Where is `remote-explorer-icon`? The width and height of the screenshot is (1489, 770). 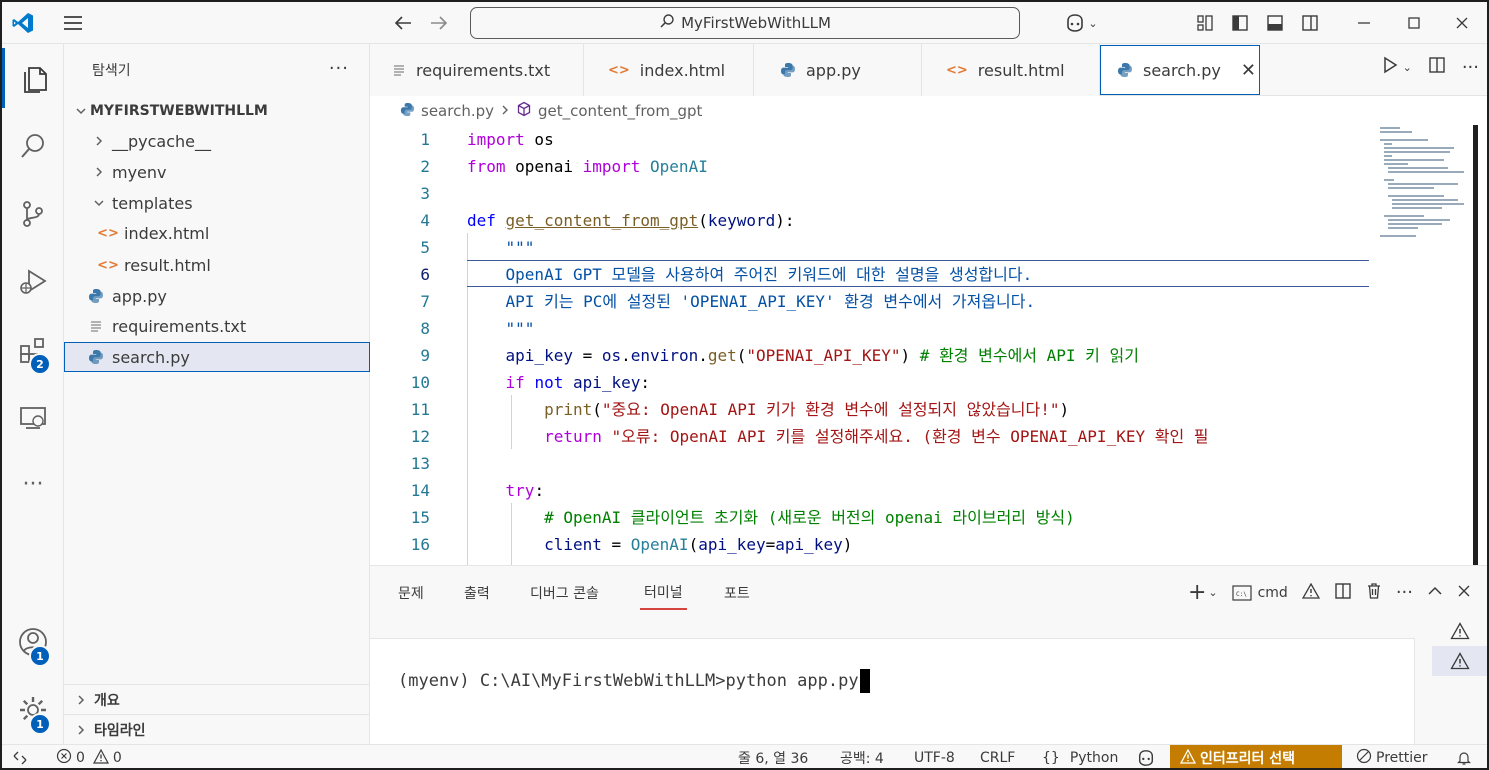 remote-explorer-icon is located at coordinates (33, 418).